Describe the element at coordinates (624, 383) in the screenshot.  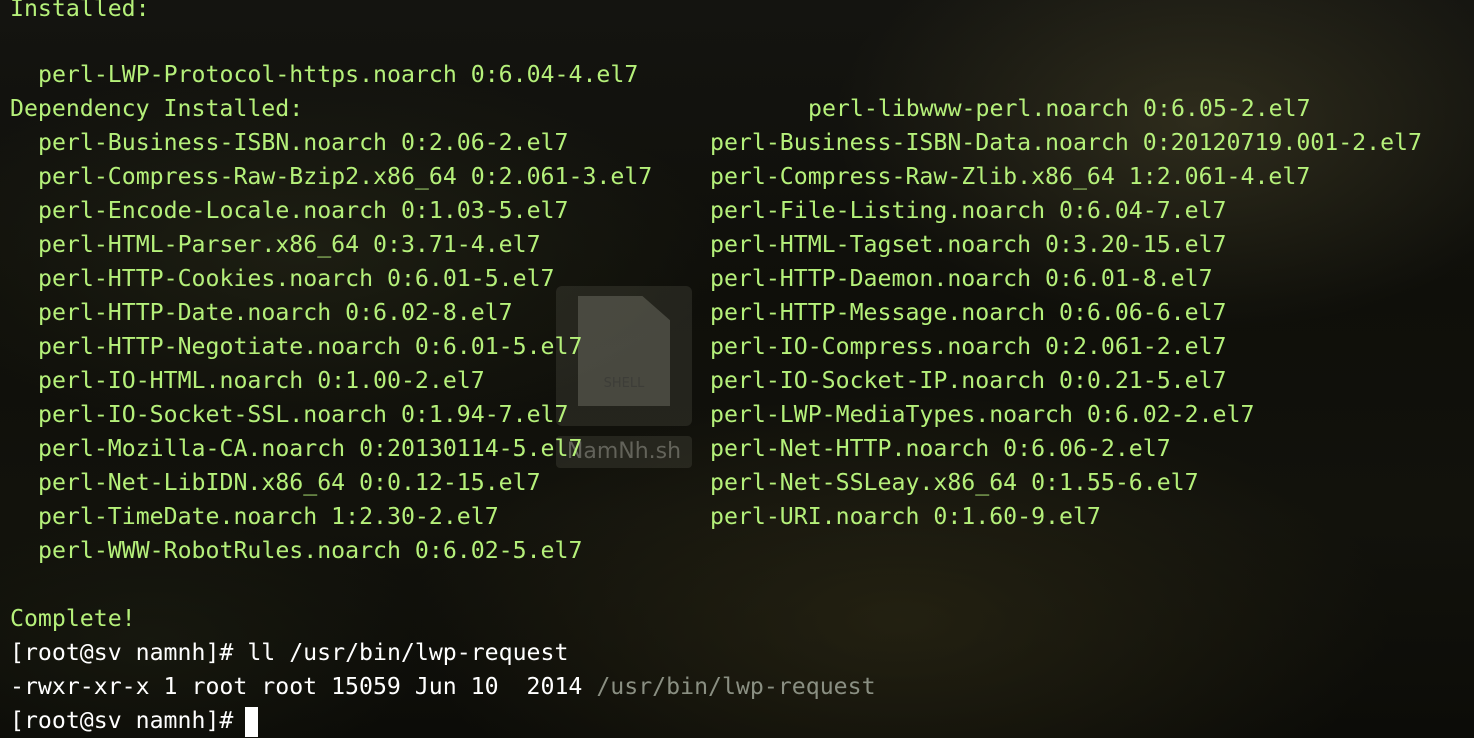
I see `watermark-doc-label: SHELL` at that location.